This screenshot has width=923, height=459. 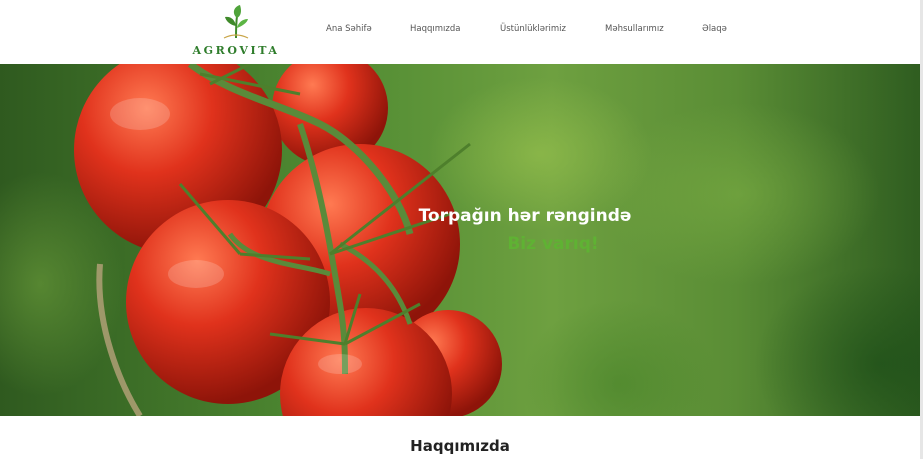 I want to click on logo-text: AGROVITA, so click(x=236, y=50).